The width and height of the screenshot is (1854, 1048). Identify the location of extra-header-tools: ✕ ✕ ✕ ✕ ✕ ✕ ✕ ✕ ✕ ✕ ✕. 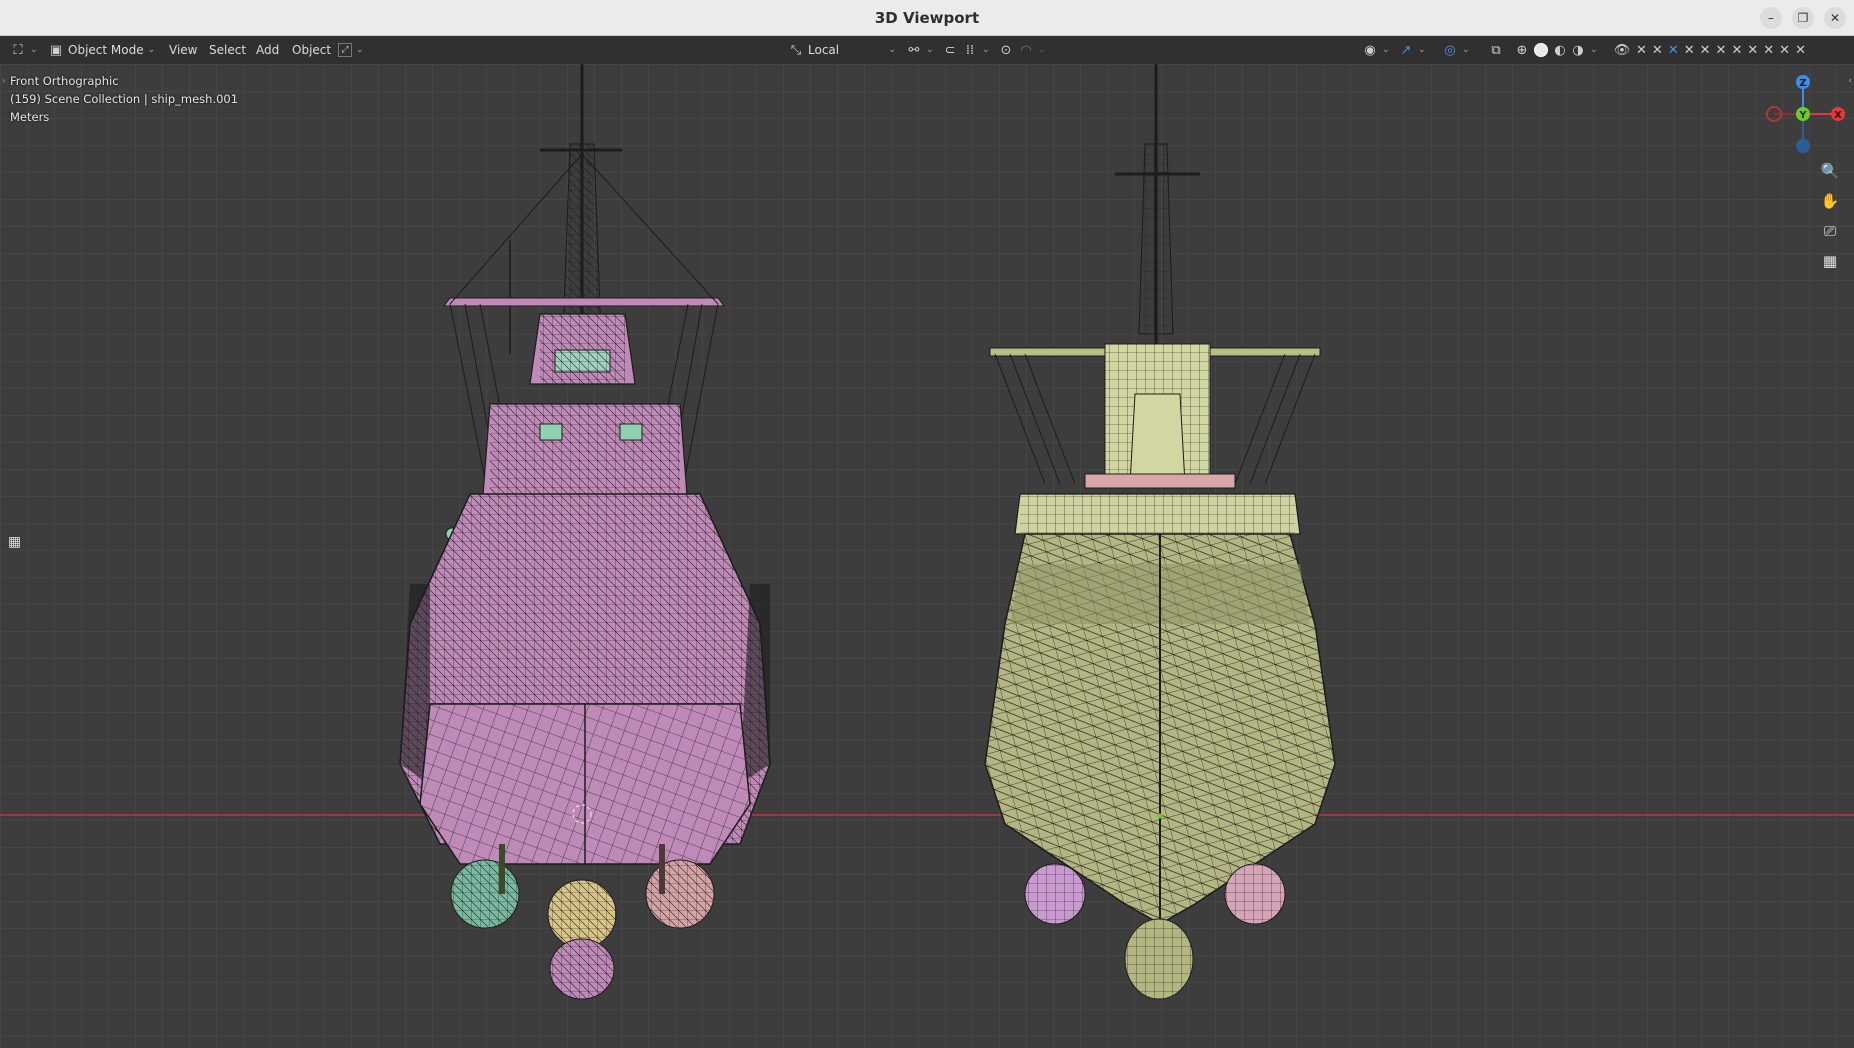
(1721, 50).